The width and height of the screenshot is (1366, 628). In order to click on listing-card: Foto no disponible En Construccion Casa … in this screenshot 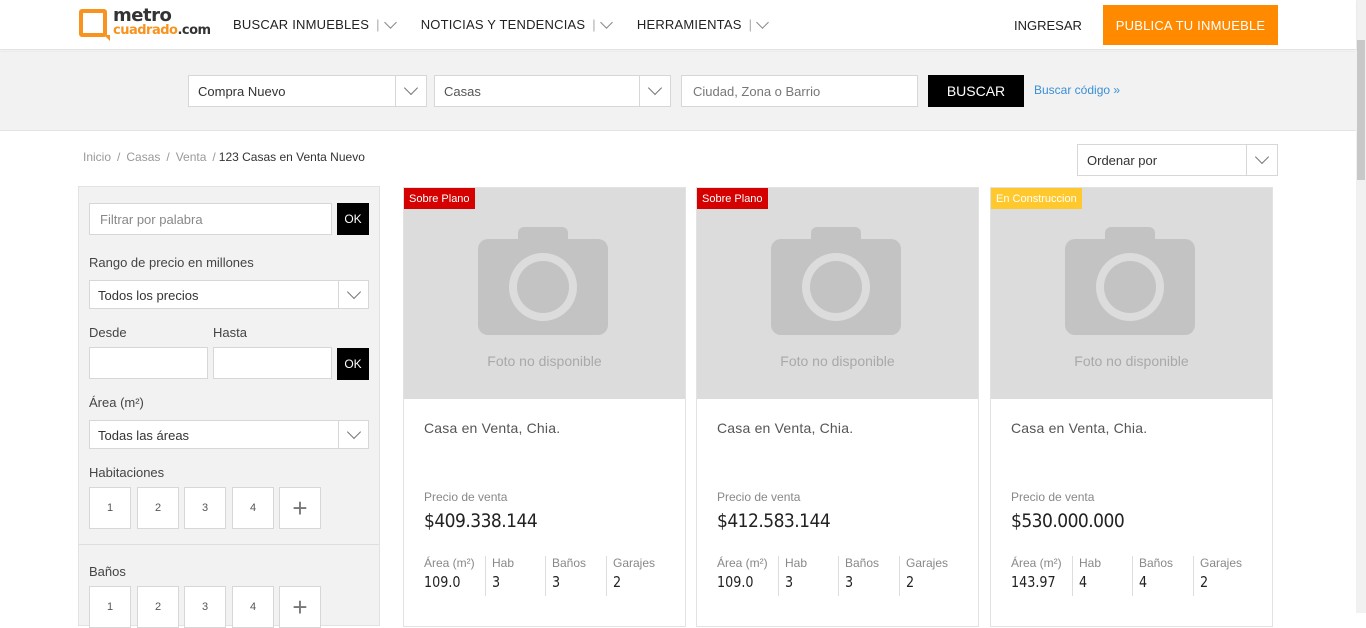, I will do `click(1131, 407)`.